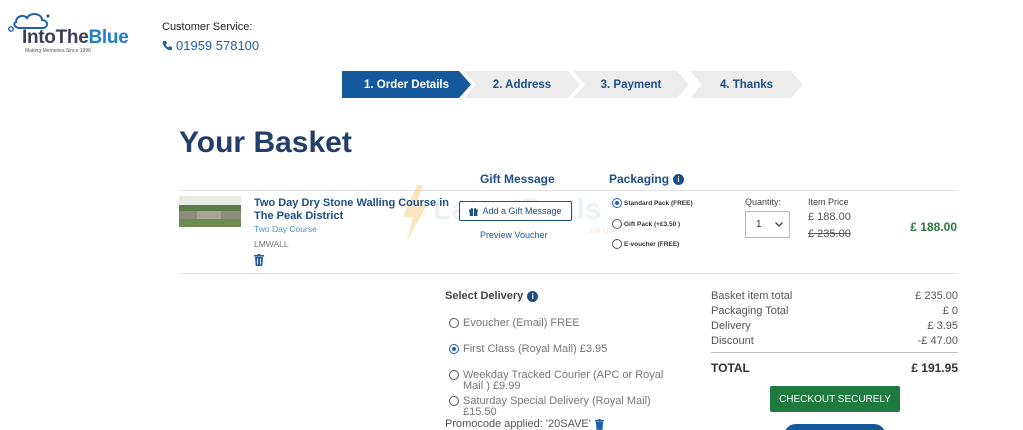 This screenshot has width=1023, height=430. I want to click on product-subtitle: Two Day Course, so click(285, 229).